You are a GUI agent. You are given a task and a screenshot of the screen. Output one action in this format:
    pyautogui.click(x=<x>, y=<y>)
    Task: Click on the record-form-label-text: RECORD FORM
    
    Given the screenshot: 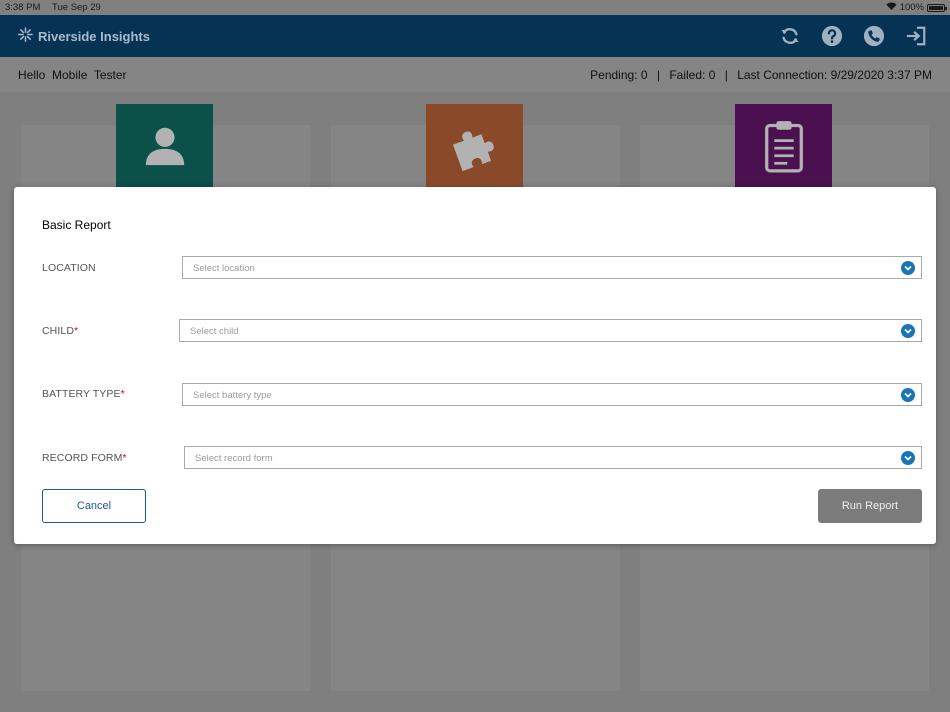 What is the action you would take?
    pyautogui.click(x=82, y=458)
    